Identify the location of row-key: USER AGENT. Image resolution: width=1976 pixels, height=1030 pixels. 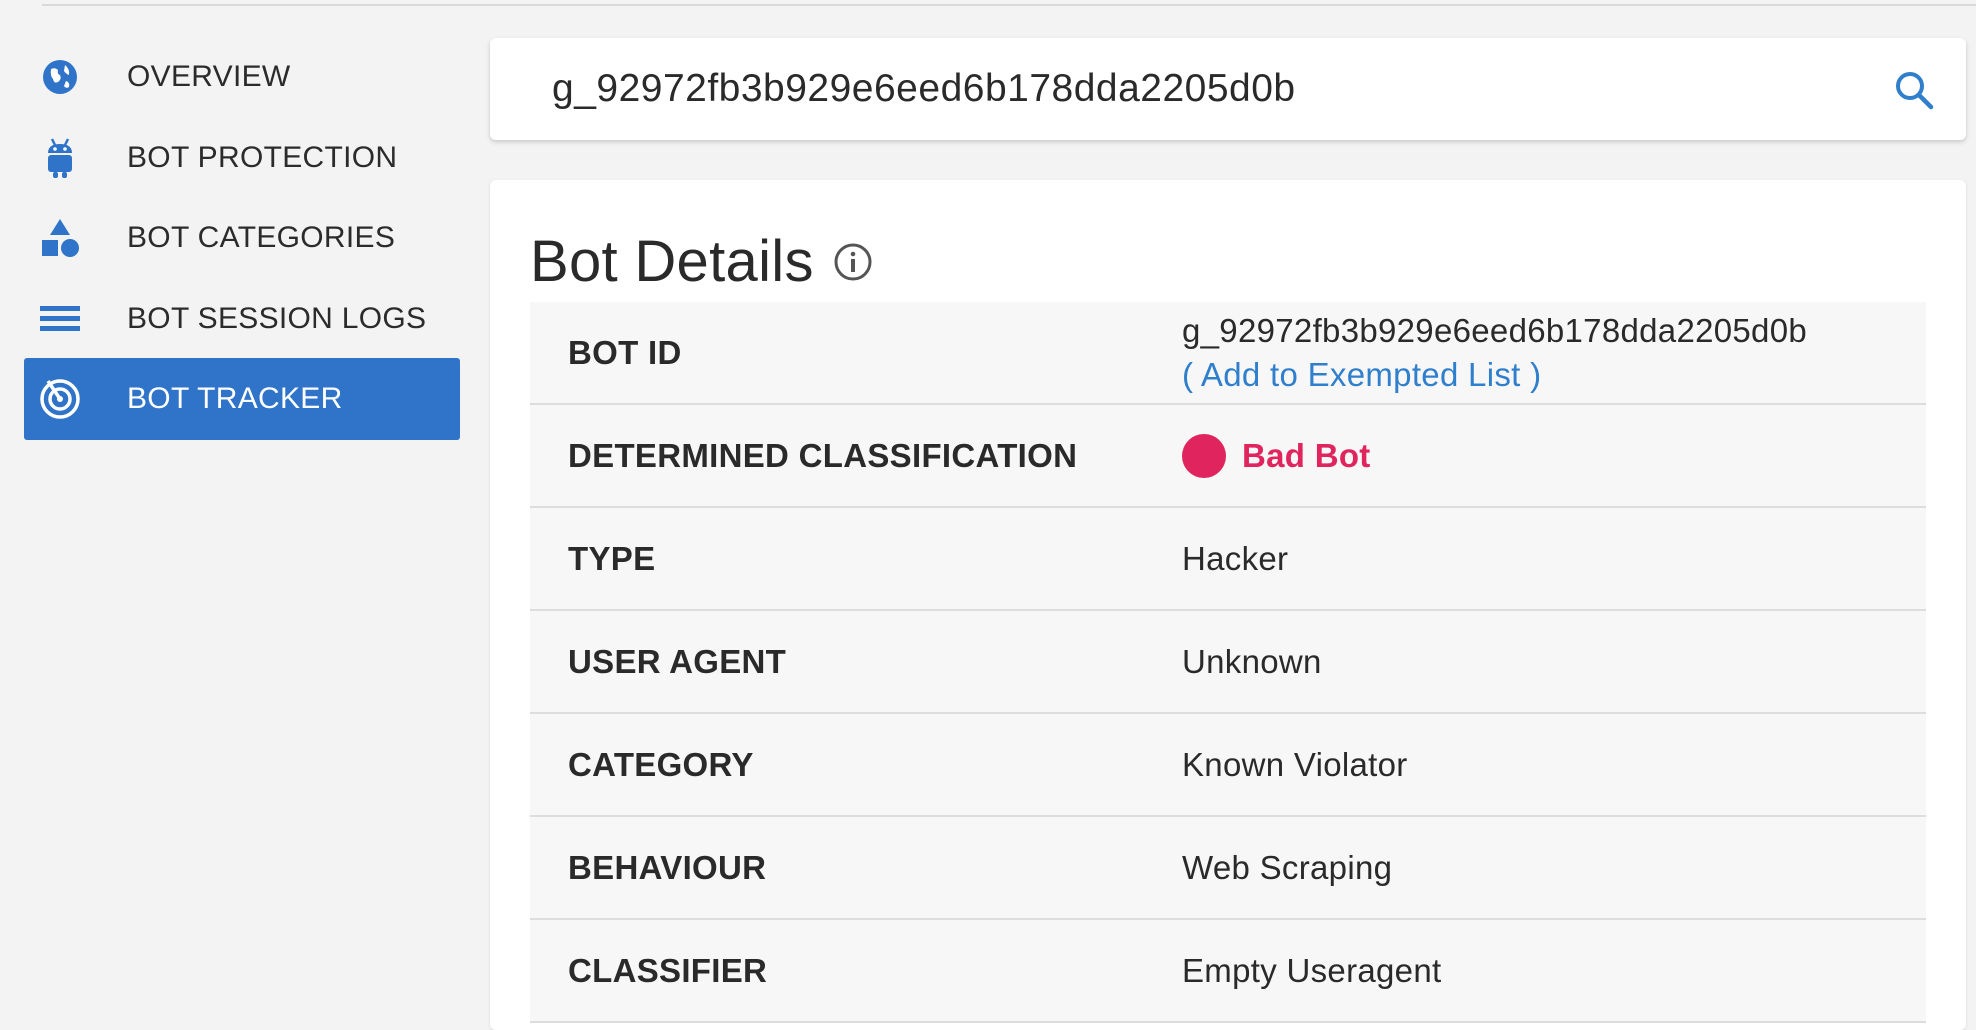
(677, 661).